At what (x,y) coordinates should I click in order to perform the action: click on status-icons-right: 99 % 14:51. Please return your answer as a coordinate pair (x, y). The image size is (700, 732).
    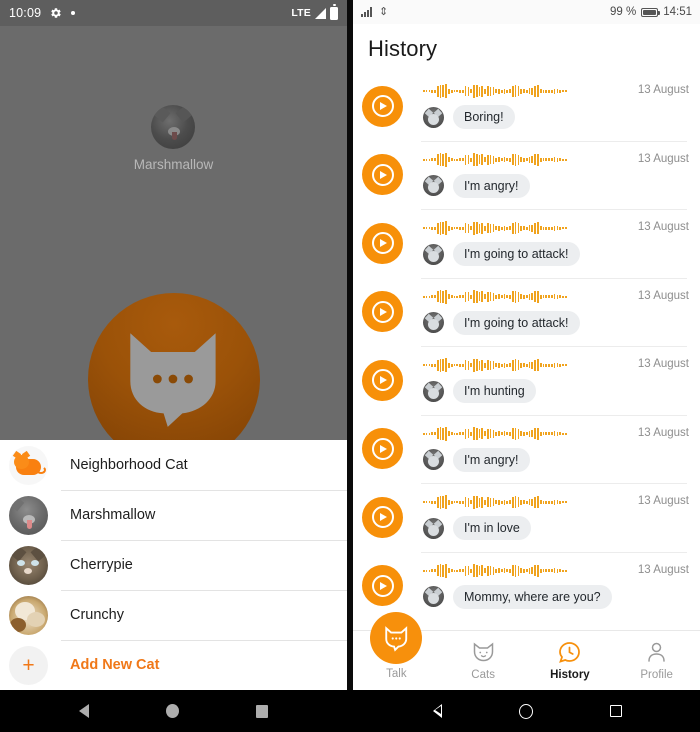
    Looking at the image, I should click on (651, 12).